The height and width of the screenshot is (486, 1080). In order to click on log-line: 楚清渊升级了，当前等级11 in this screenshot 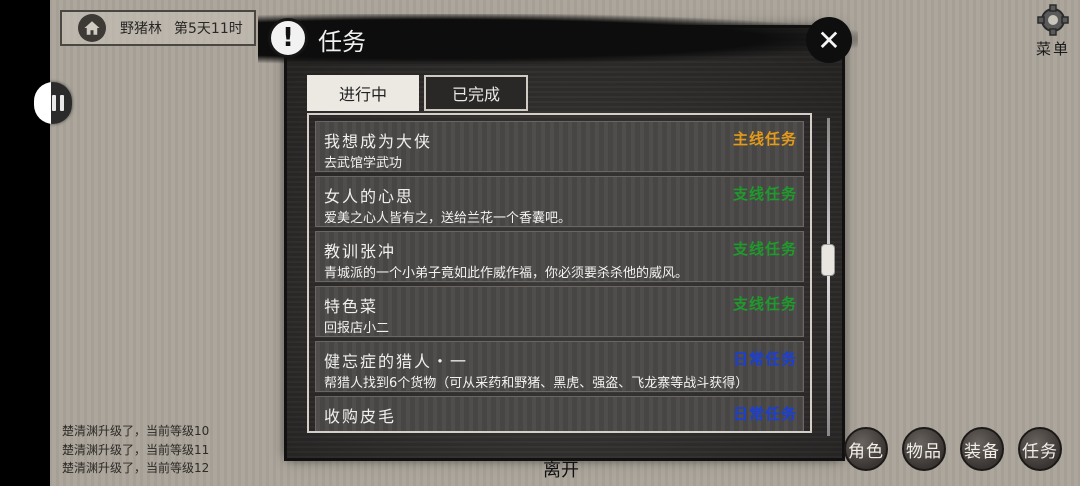, I will do `click(136, 449)`.